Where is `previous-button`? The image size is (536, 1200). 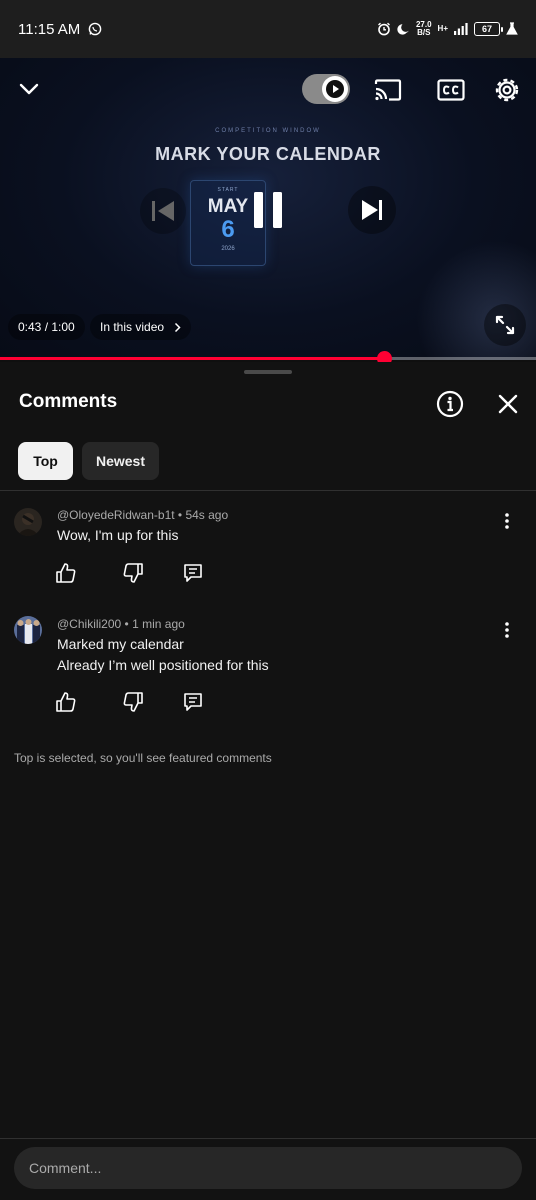 previous-button is located at coordinates (163, 211).